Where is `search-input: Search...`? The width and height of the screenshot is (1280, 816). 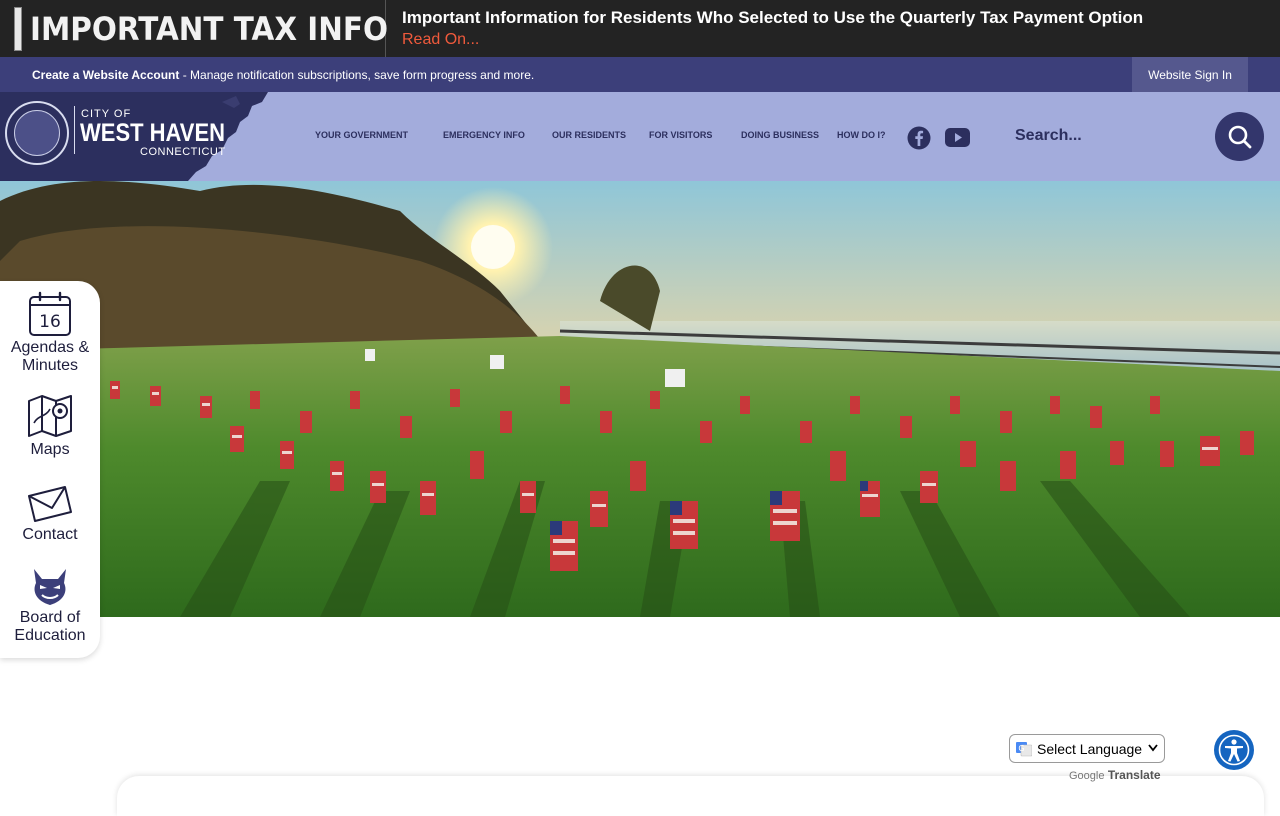
search-input: Search... is located at coordinates (1048, 136).